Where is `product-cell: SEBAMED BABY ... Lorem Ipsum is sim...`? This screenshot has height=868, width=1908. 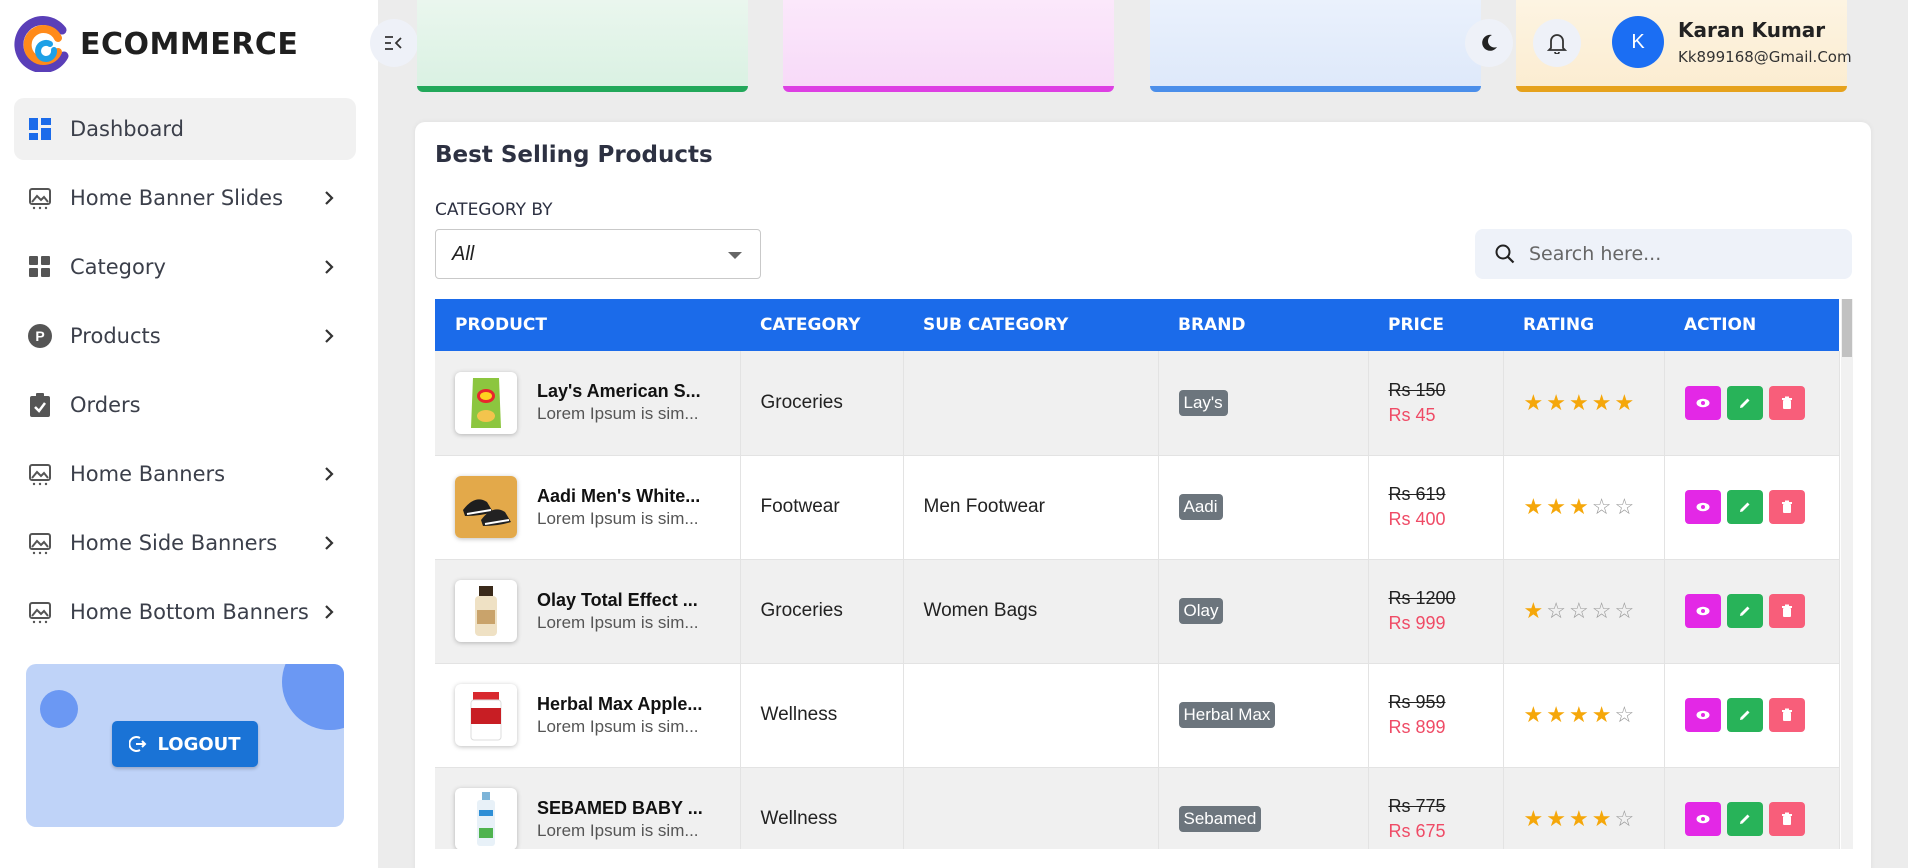
product-cell: SEBAMED BABY ... Lorem Ipsum is sim... is located at coordinates (597, 818).